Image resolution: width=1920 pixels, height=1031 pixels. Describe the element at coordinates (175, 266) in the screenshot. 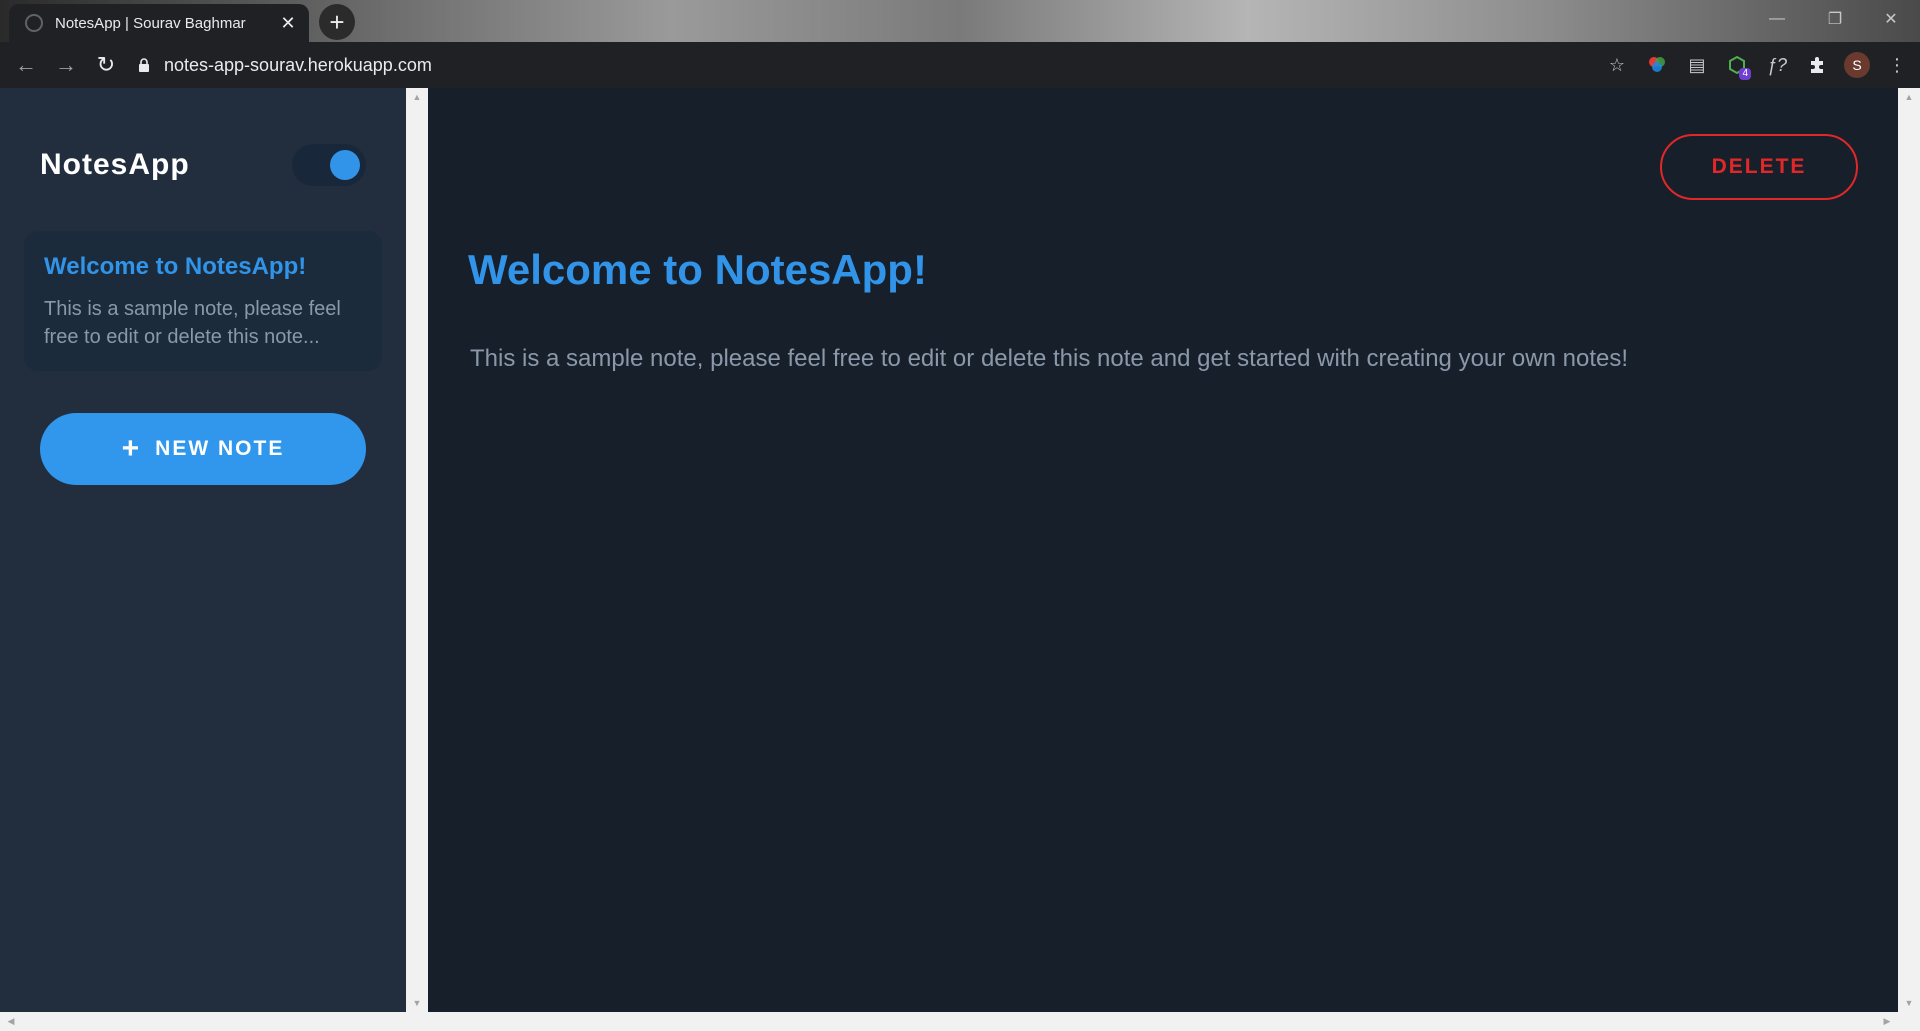

I see `note-list-item-title: Welcome to NotesApp!` at that location.